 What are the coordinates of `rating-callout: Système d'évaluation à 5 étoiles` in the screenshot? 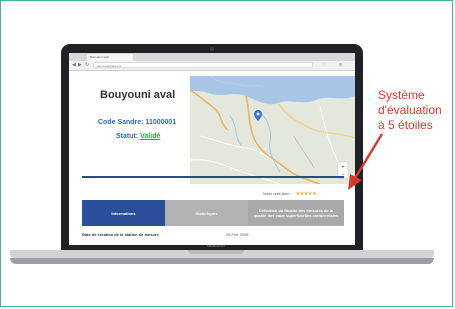 It's located at (416, 110).